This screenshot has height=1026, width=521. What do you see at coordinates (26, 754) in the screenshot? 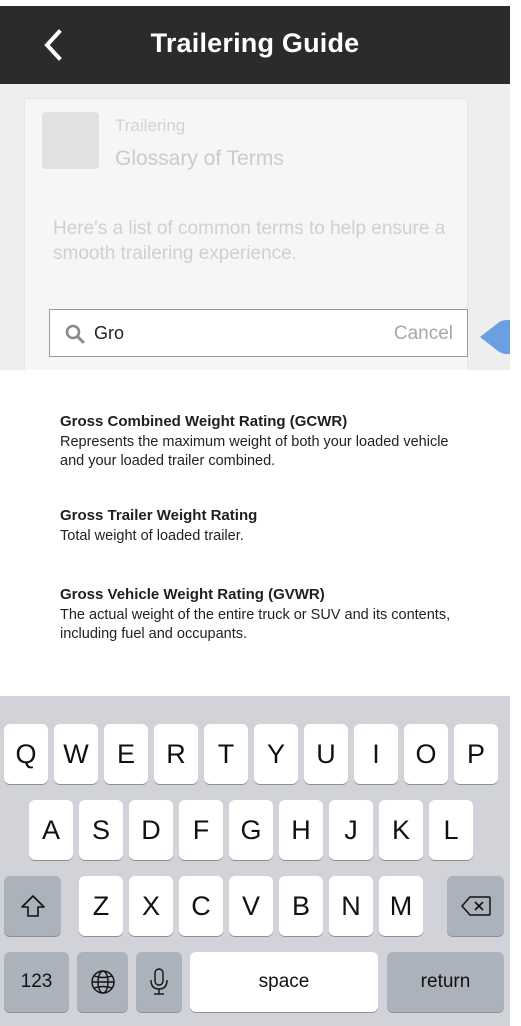
I see `key-q: Q` at bounding box center [26, 754].